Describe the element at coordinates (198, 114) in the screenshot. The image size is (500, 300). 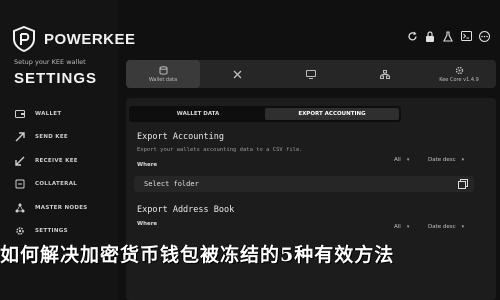
I see `subtab-wallet-data: WALLET DATA` at that location.